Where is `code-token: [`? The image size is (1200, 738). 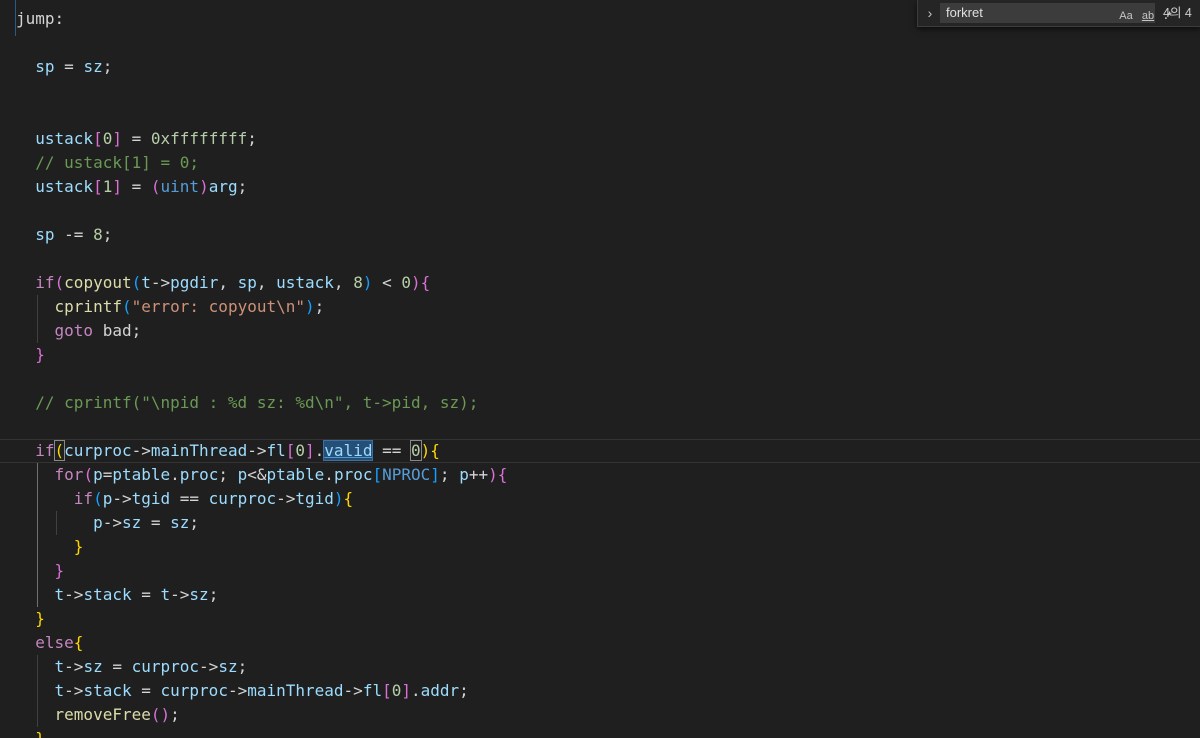
code-token: [ is located at coordinates (98, 138).